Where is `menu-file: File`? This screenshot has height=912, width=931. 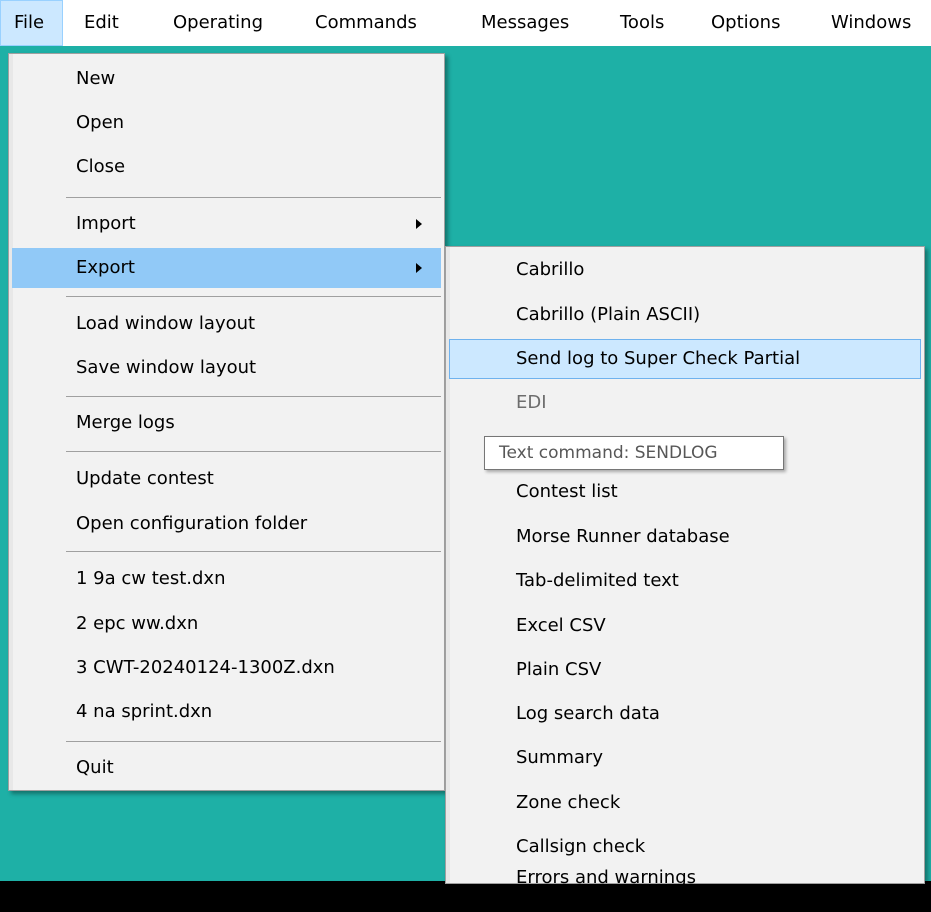
menu-file: File is located at coordinates (31, 23).